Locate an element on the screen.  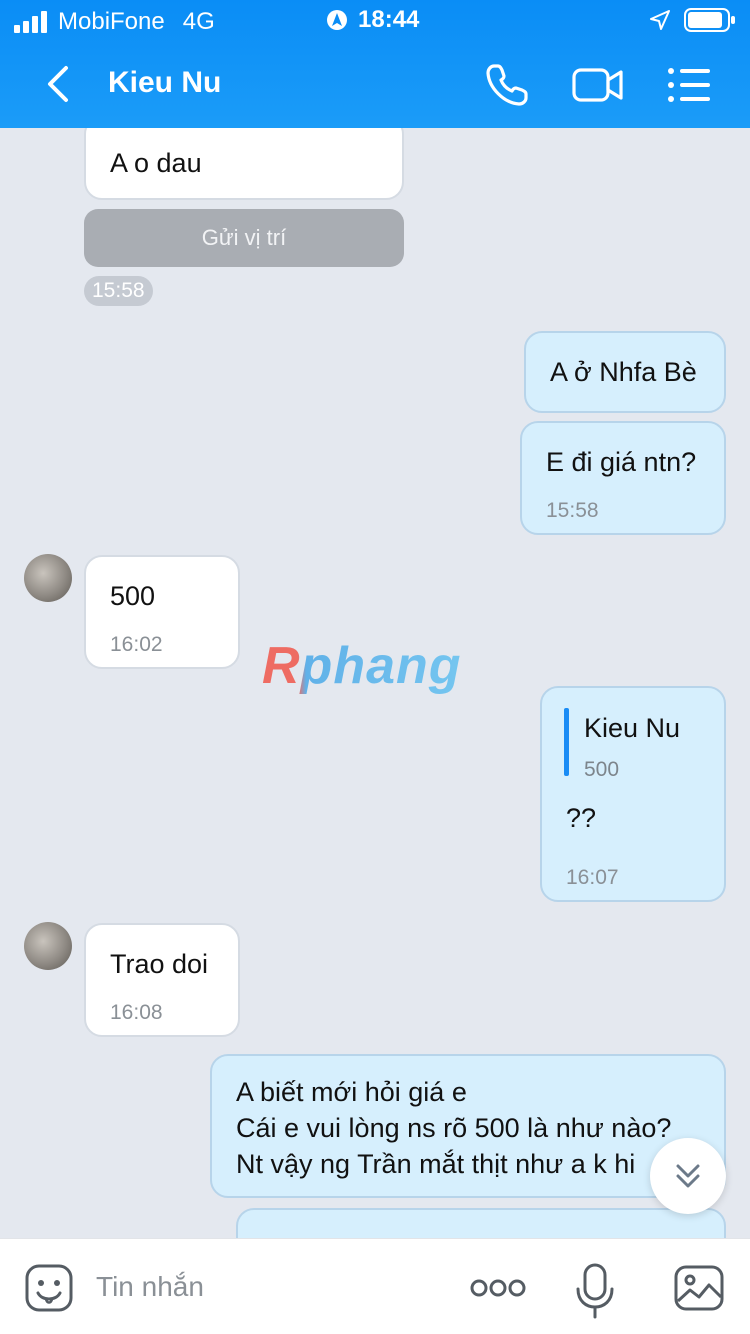
voice-record-button is located at coordinates (595, 1291).